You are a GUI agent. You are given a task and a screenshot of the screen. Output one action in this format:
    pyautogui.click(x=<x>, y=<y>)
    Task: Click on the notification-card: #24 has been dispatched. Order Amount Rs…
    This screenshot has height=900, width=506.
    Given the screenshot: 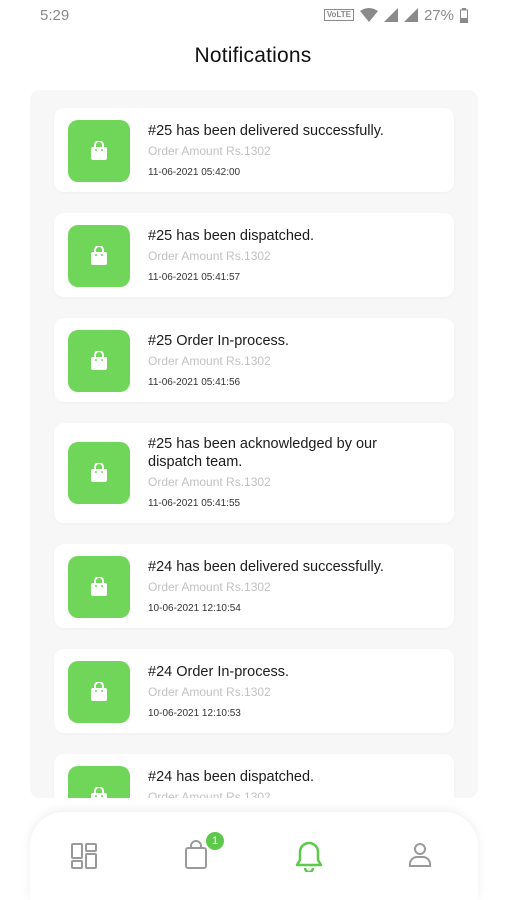 What is the action you would take?
    pyautogui.click(x=254, y=776)
    